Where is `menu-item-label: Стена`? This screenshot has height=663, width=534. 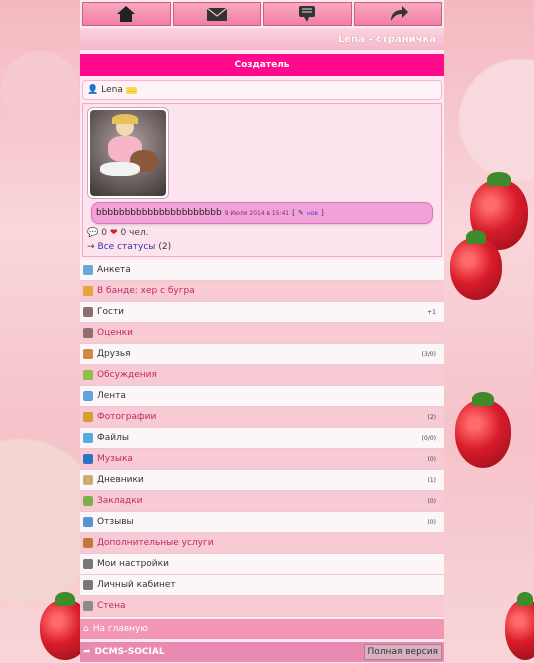
menu-item-label: Стена is located at coordinates (111, 606).